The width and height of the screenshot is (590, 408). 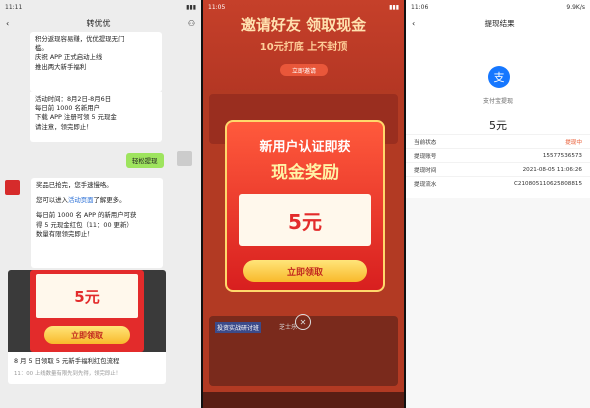 I want to click on activity-link: 活动页面, so click(x=81, y=200).